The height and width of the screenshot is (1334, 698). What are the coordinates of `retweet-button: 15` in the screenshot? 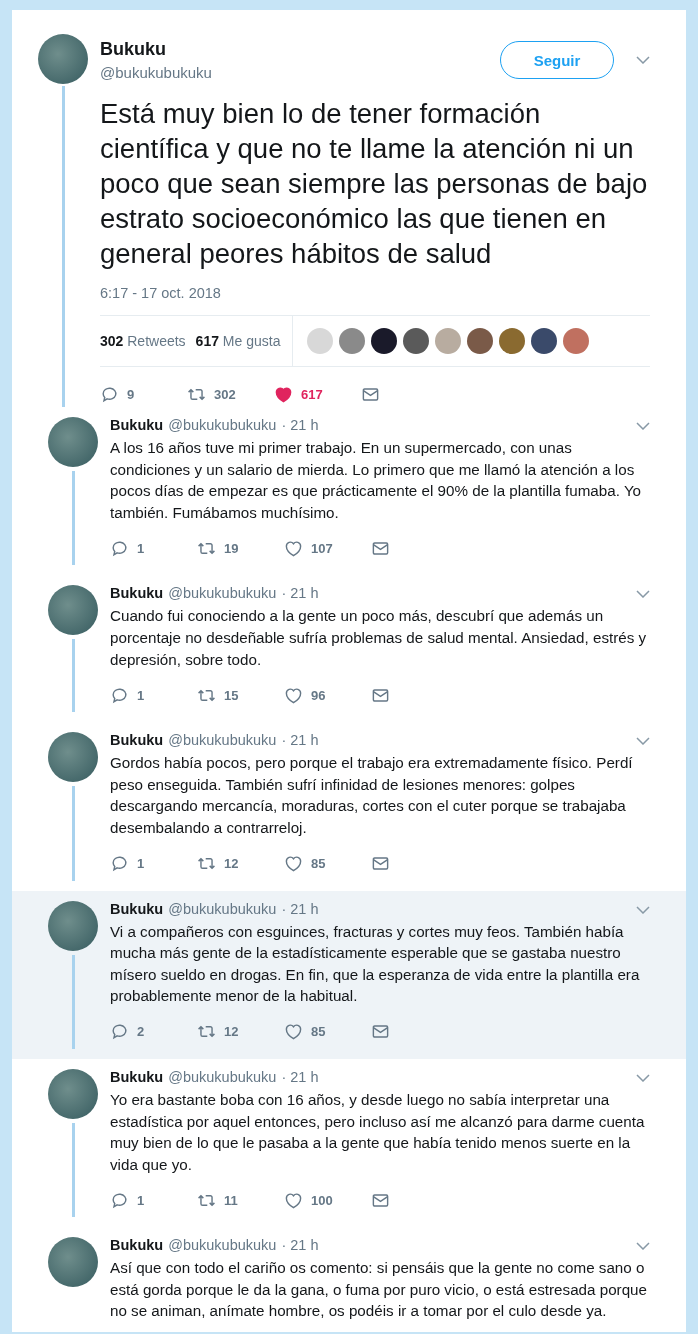 It's located at (240, 695).